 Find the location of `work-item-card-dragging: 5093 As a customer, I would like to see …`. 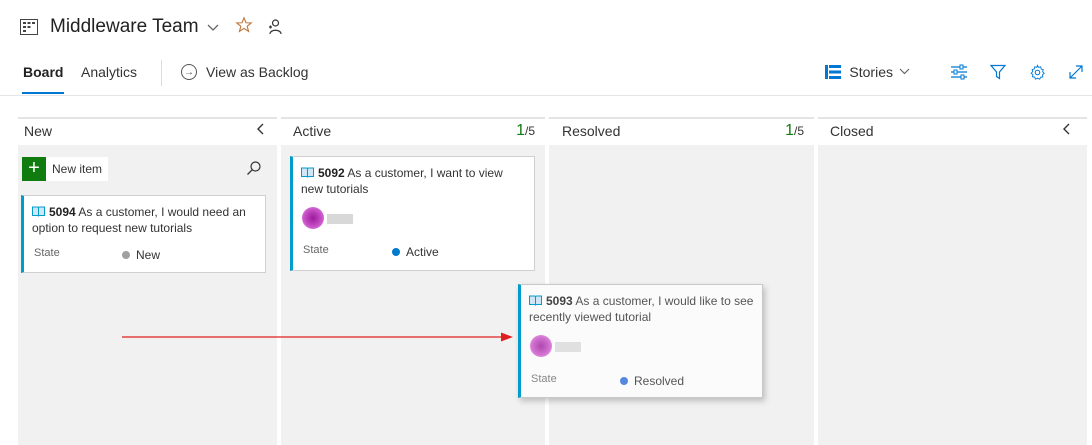

work-item-card-dragging: 5093 As a customer, I would like to see … is located at coordinates (640, 341).